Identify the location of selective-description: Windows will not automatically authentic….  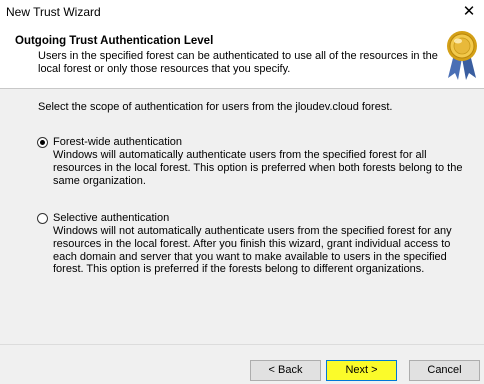
(252, 250).